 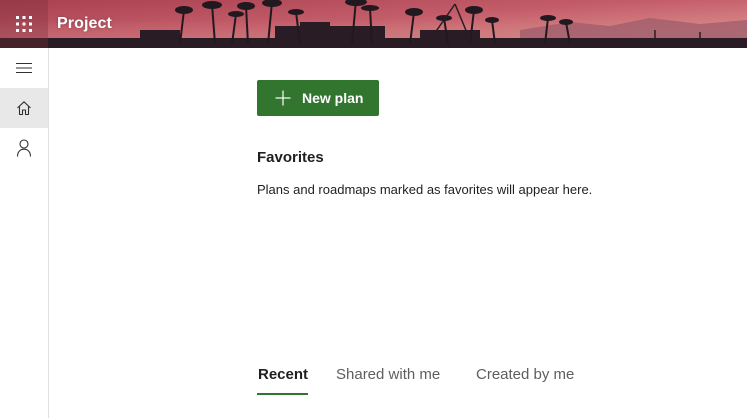 I want to click on nav-people-button, so click(x=24, y=148).